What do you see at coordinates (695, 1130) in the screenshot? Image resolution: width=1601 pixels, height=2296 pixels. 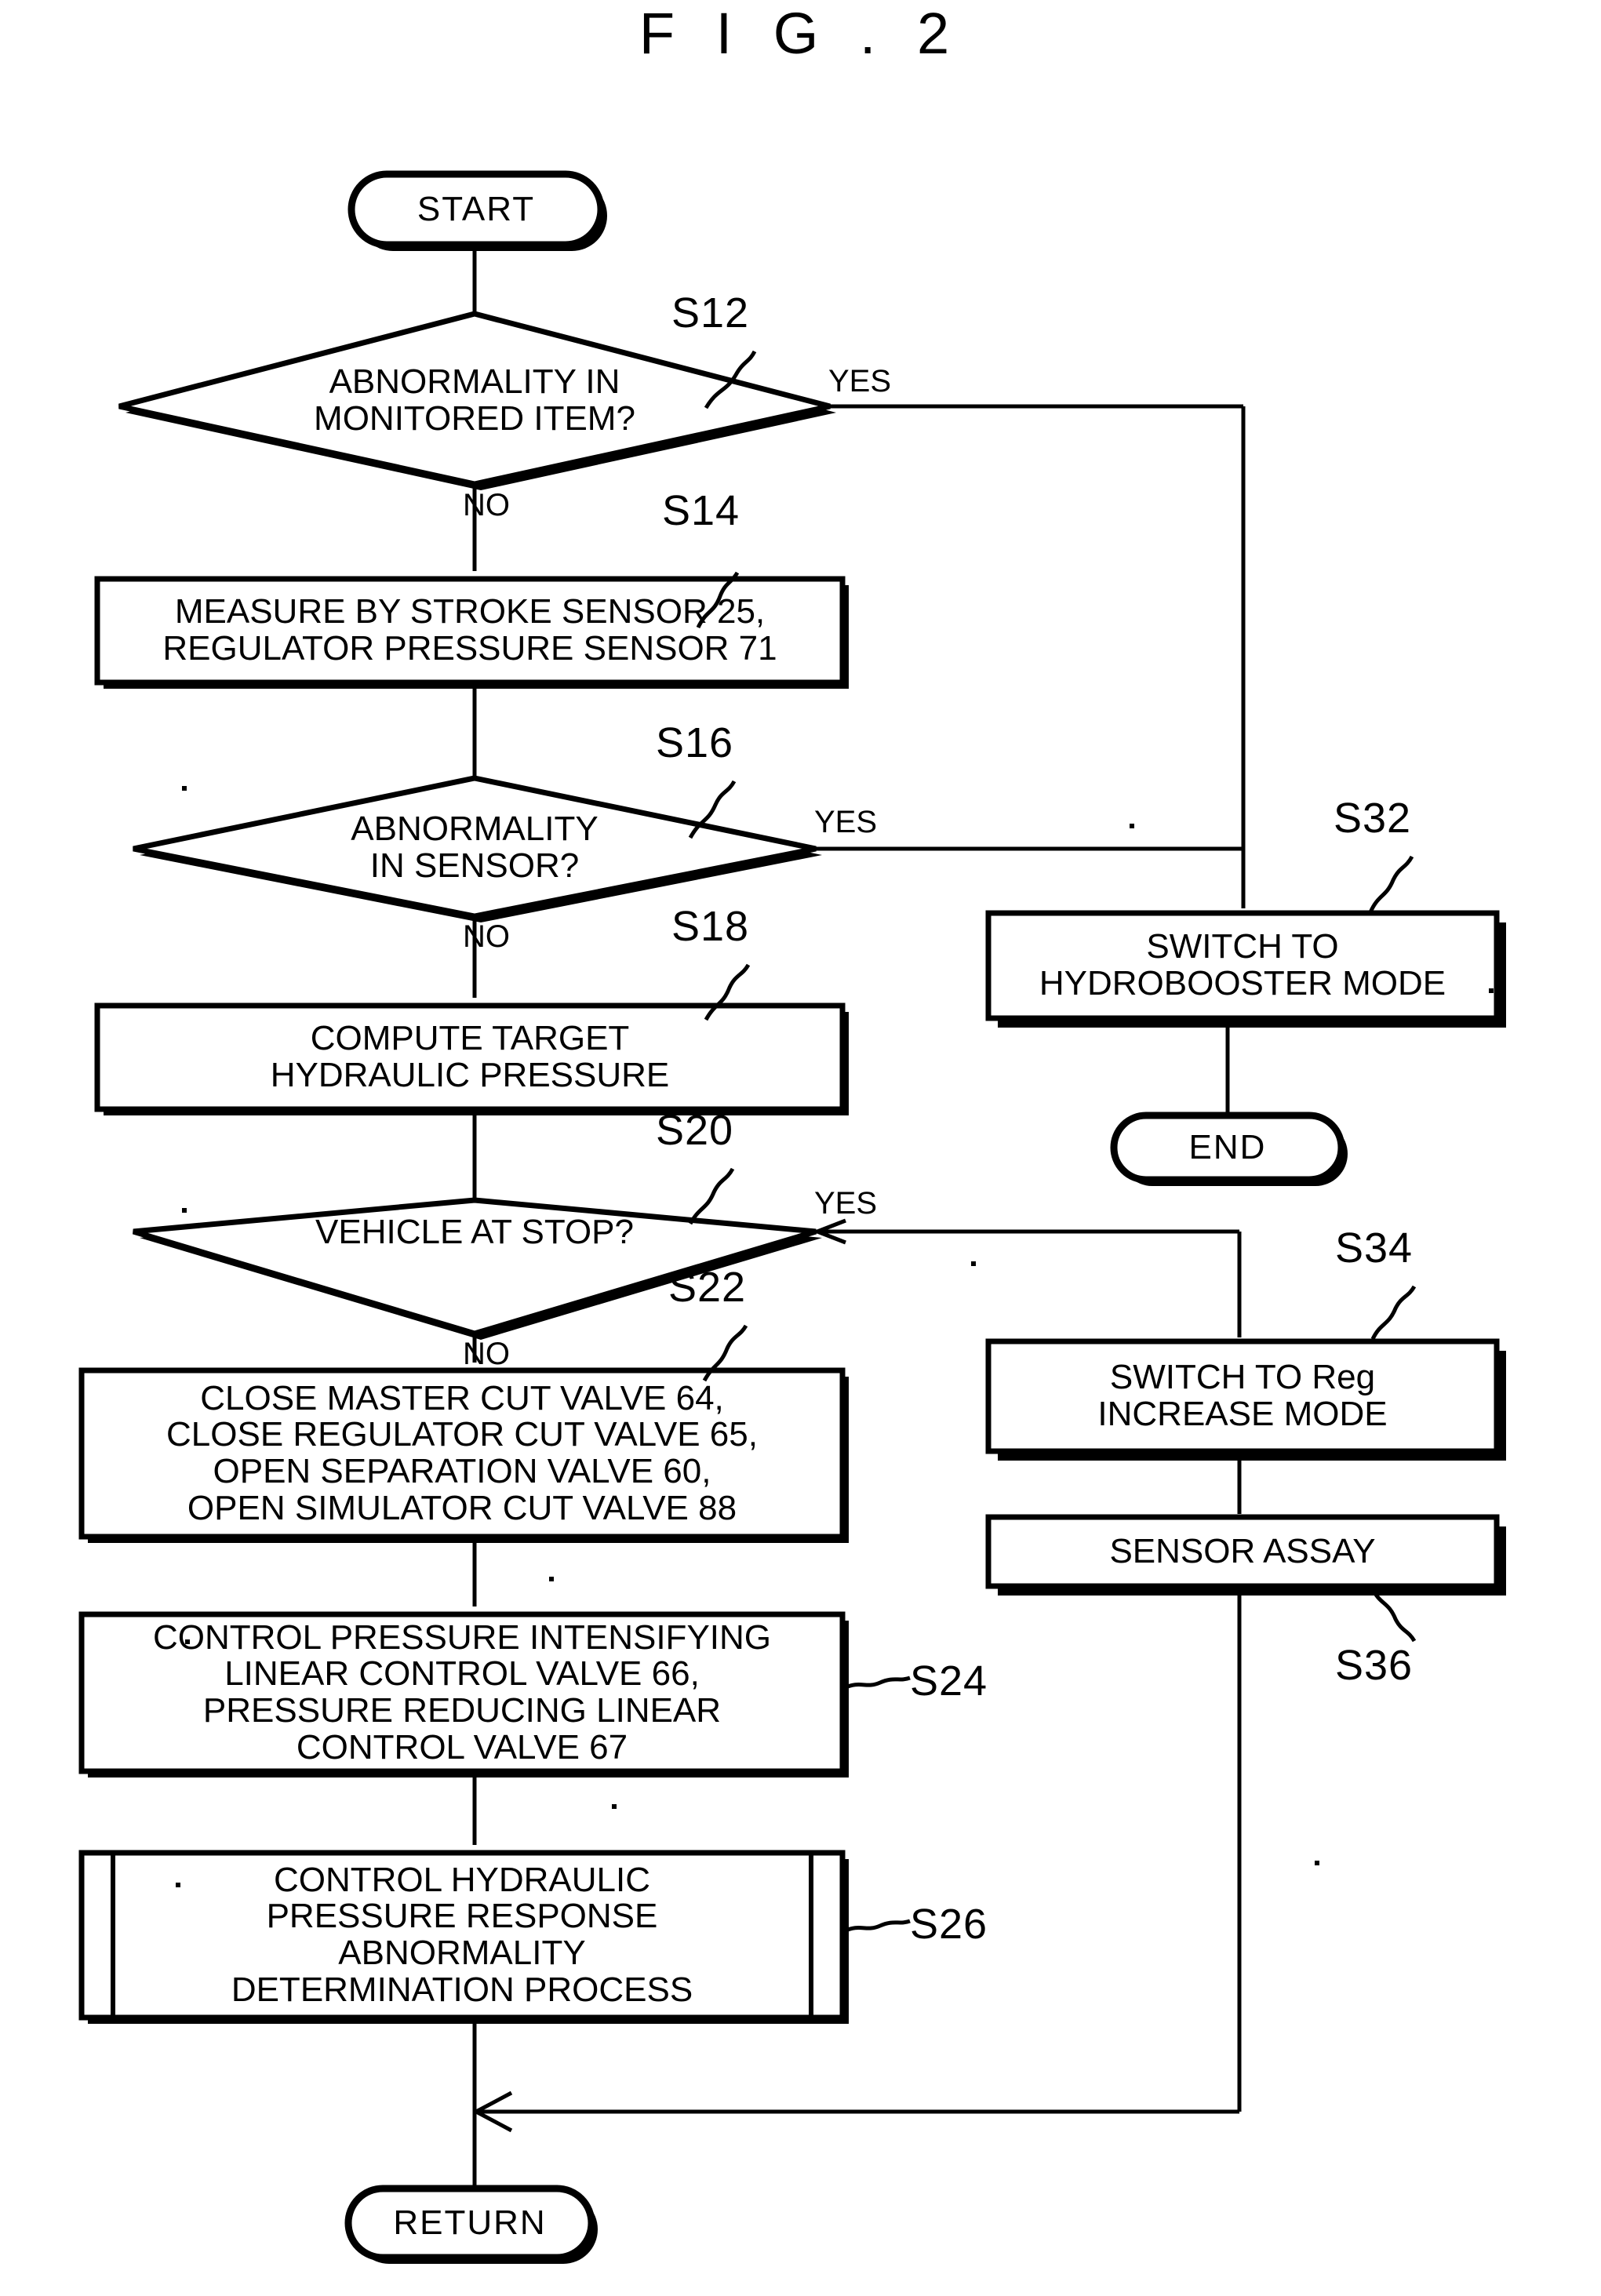 I see `step-id-s20: S20` at bounding box center [695, 1130].